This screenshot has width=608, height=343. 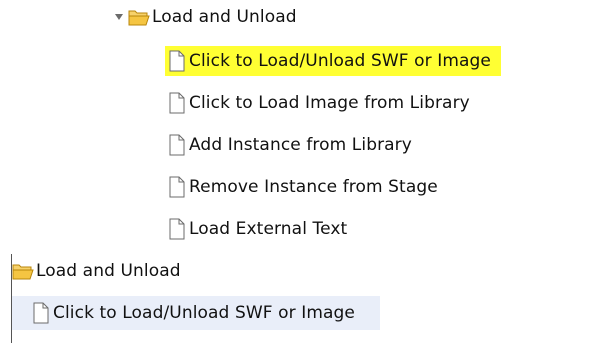 I want to click on tree-item-add-instance: Add Instance from Library, so click(x=290, y=145).